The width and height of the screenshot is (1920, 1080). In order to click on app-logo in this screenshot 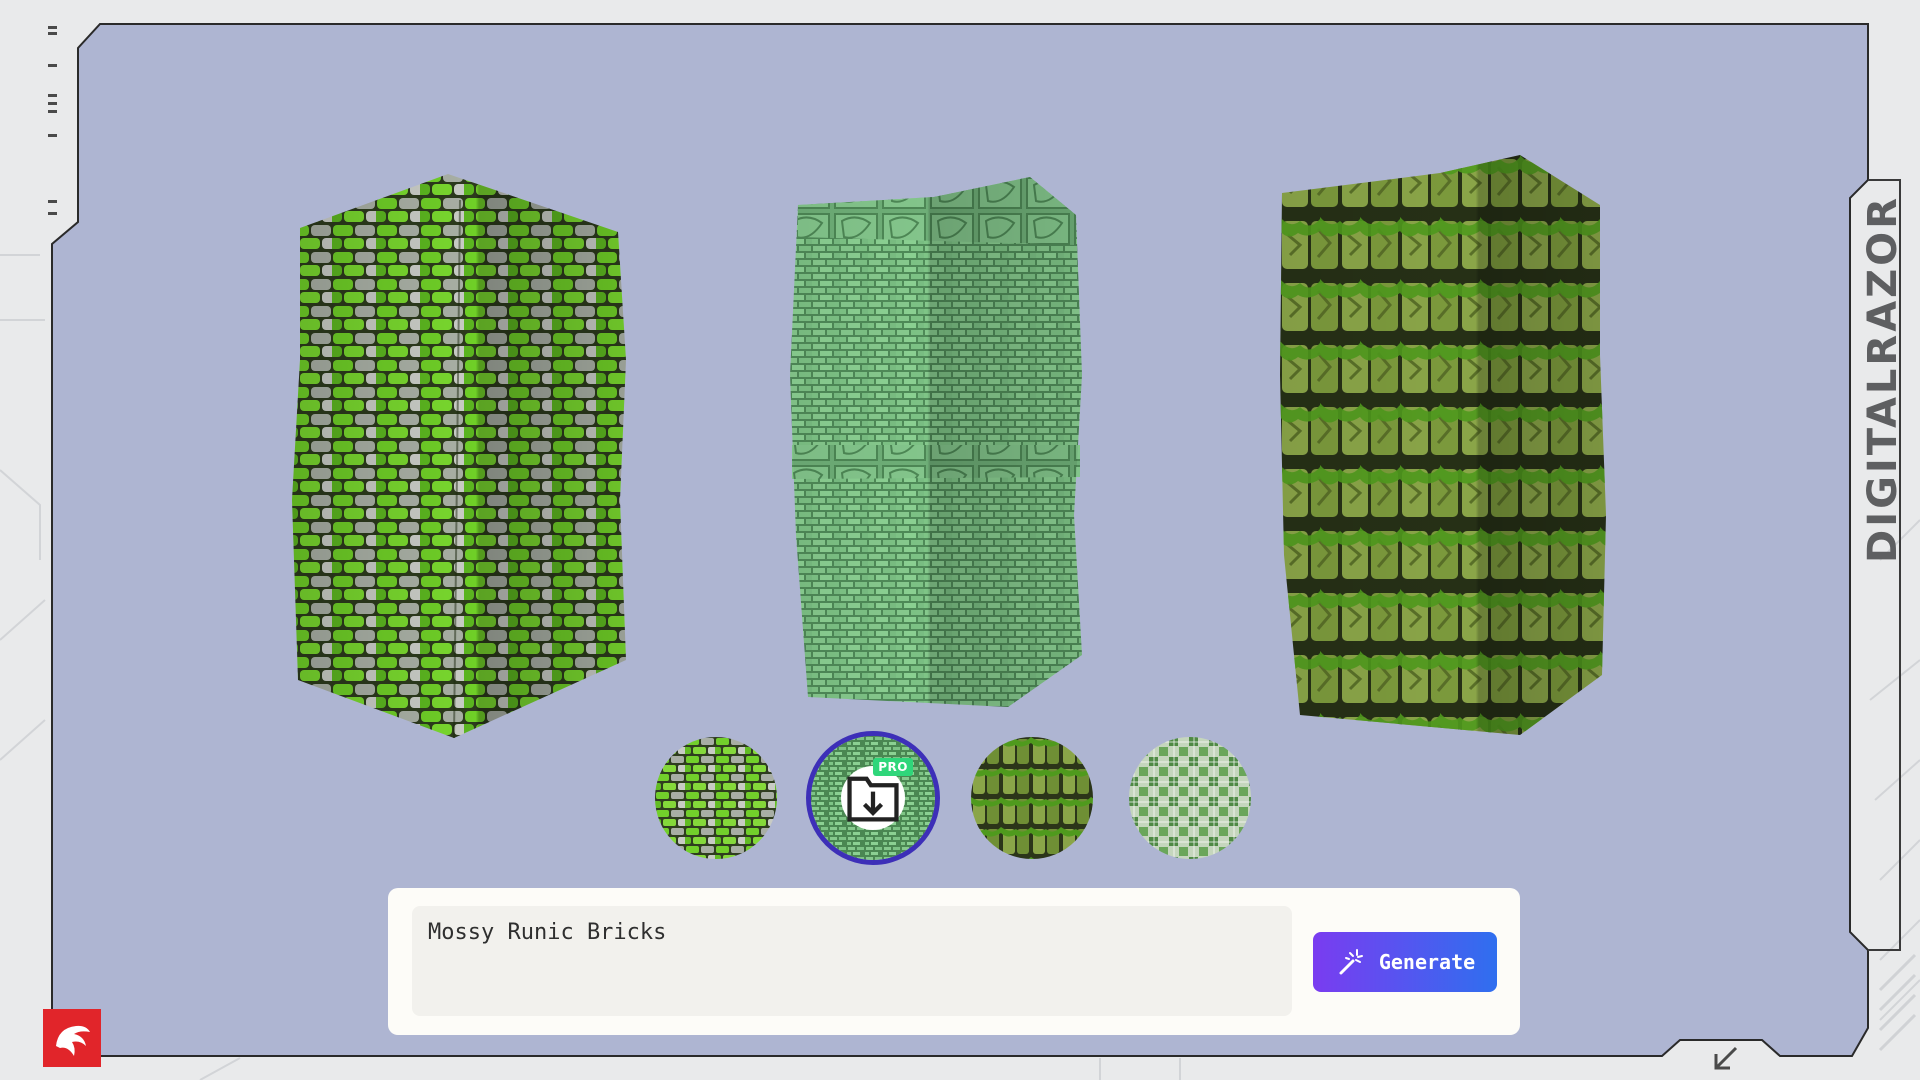, I will do `click(72, 1038)`.